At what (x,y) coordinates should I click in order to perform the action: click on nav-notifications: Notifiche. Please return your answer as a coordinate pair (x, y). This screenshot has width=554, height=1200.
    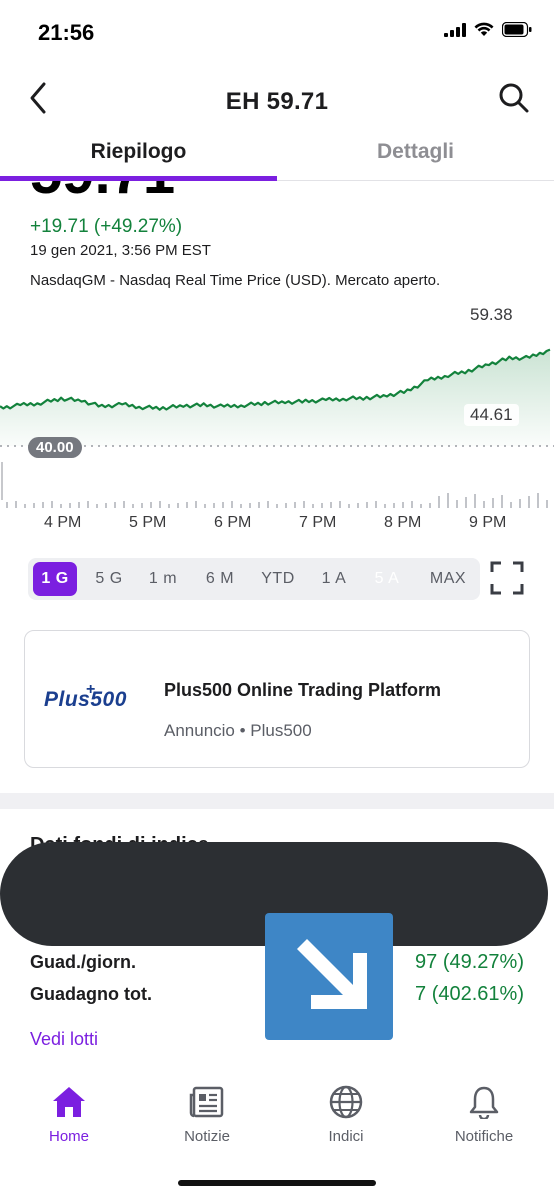
    Looking at the image, I should click on (484, 1115).